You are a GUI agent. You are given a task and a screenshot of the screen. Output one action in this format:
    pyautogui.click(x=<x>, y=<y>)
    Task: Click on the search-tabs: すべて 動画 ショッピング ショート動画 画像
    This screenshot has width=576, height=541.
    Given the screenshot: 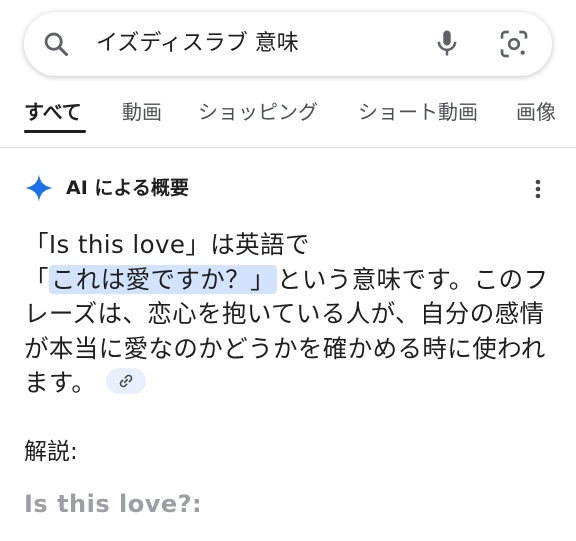 What is the action you would take?
    pyautogui.click(x=288, y=120)
    